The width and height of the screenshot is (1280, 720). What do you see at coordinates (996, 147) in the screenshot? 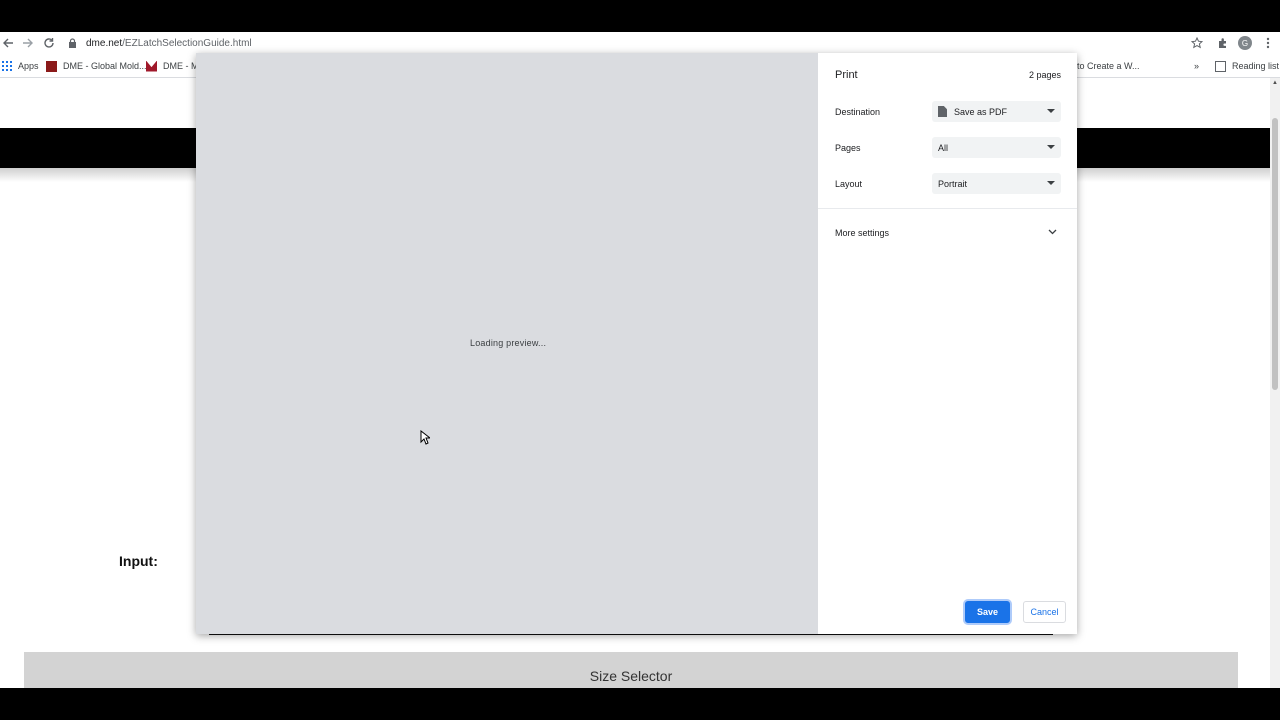
I see `pages-select: All` at bounding box center [996, 147].